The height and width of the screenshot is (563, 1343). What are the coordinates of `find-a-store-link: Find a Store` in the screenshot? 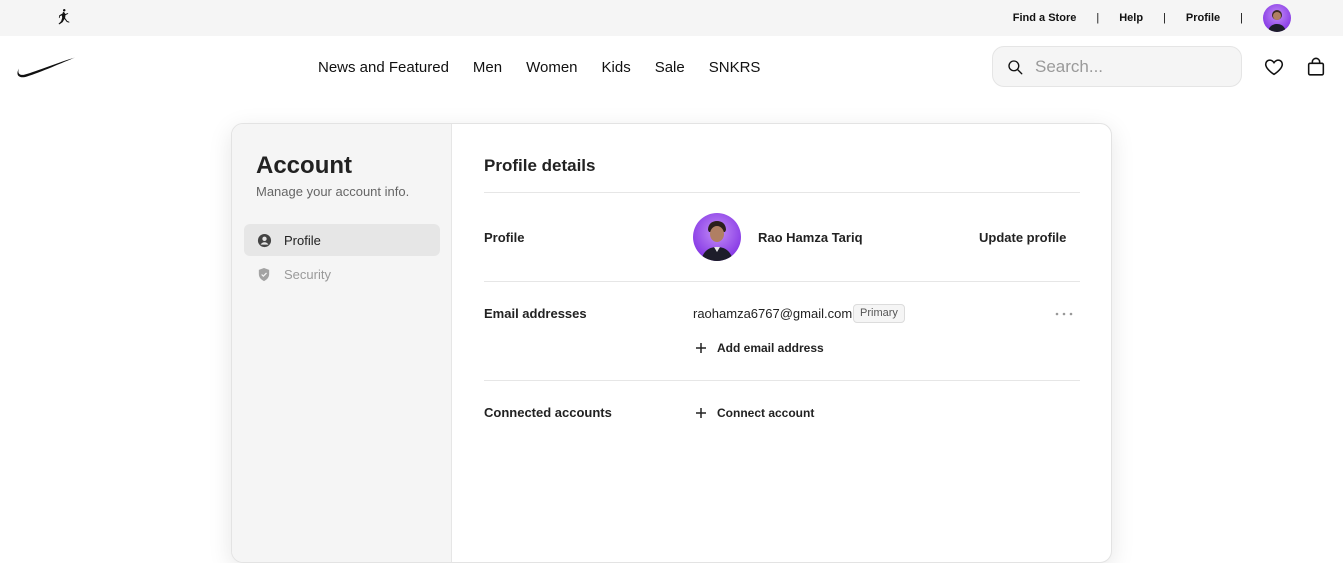 It's located at (1045, 18).